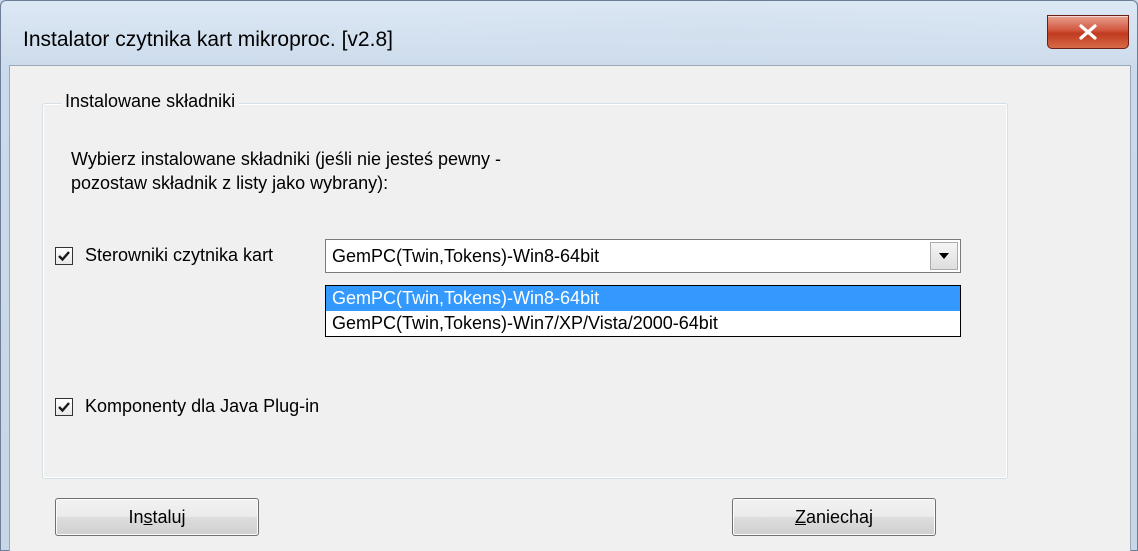  What do you see at coordinates (643, 256) in the screenshot?
I see `drivers-combobox: GemPC(Twin,Tokens)-Win8-64bit` at bounding box center [643, 256].